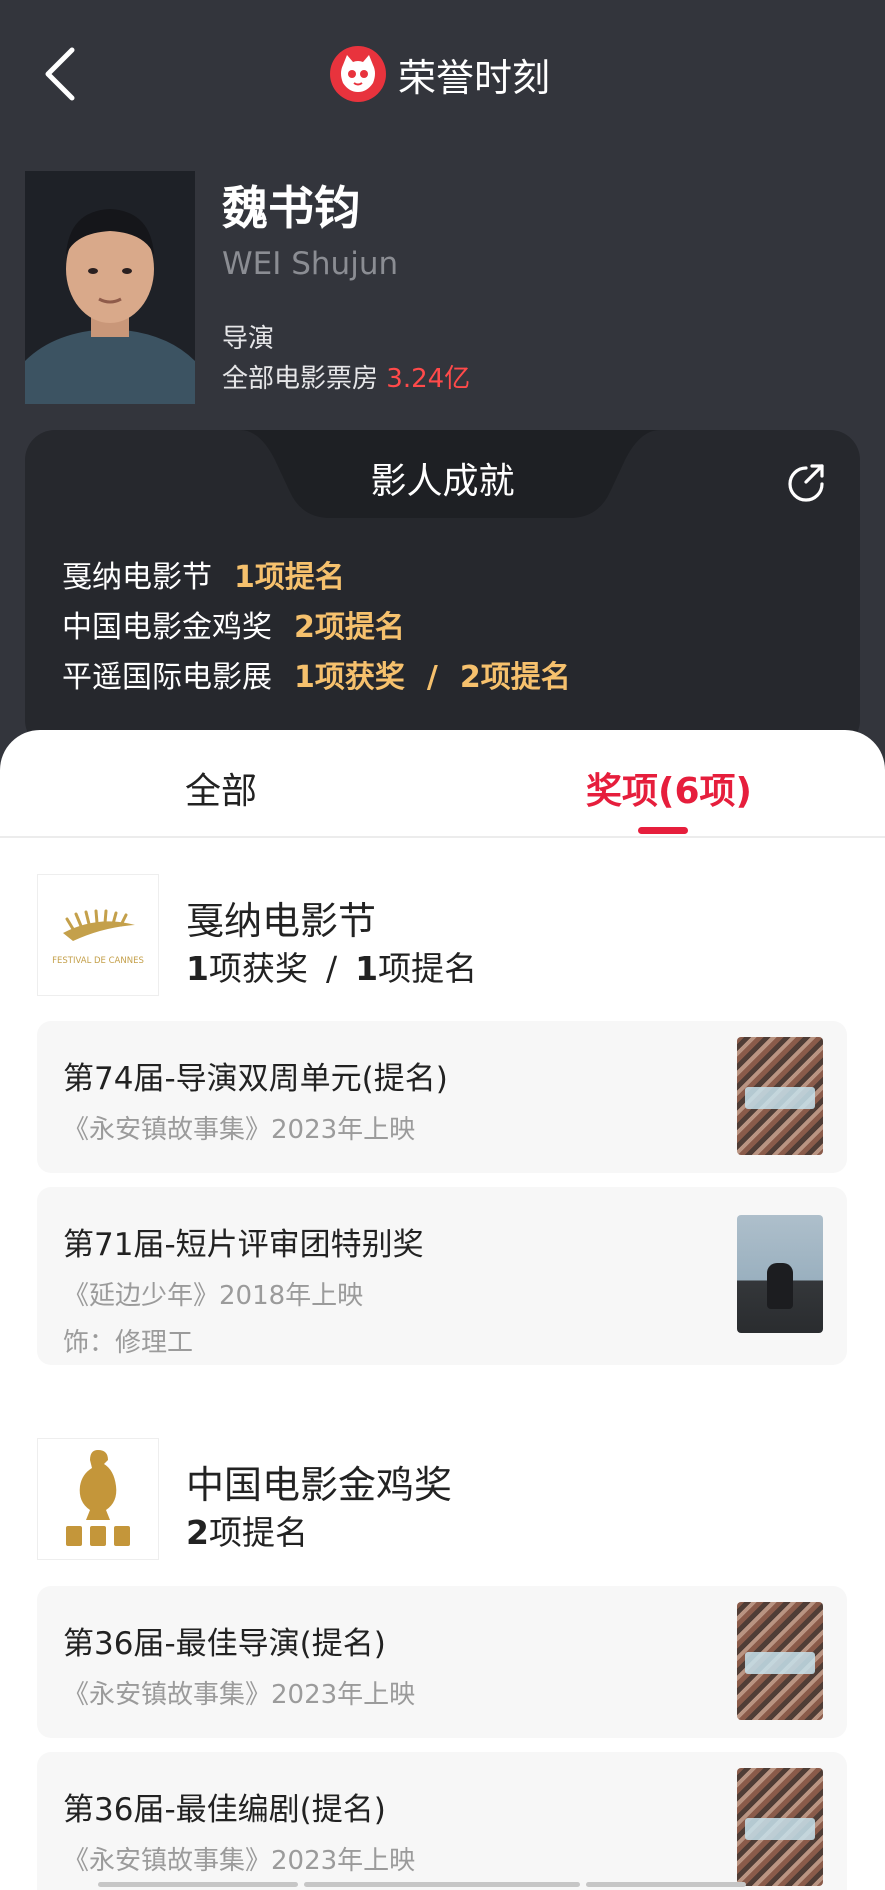 The image size is (885, 1890). I want to click on achievement-row-pingyao: 平遥国际电影展 1项获奖 / 2项提名, so click(316, 674).